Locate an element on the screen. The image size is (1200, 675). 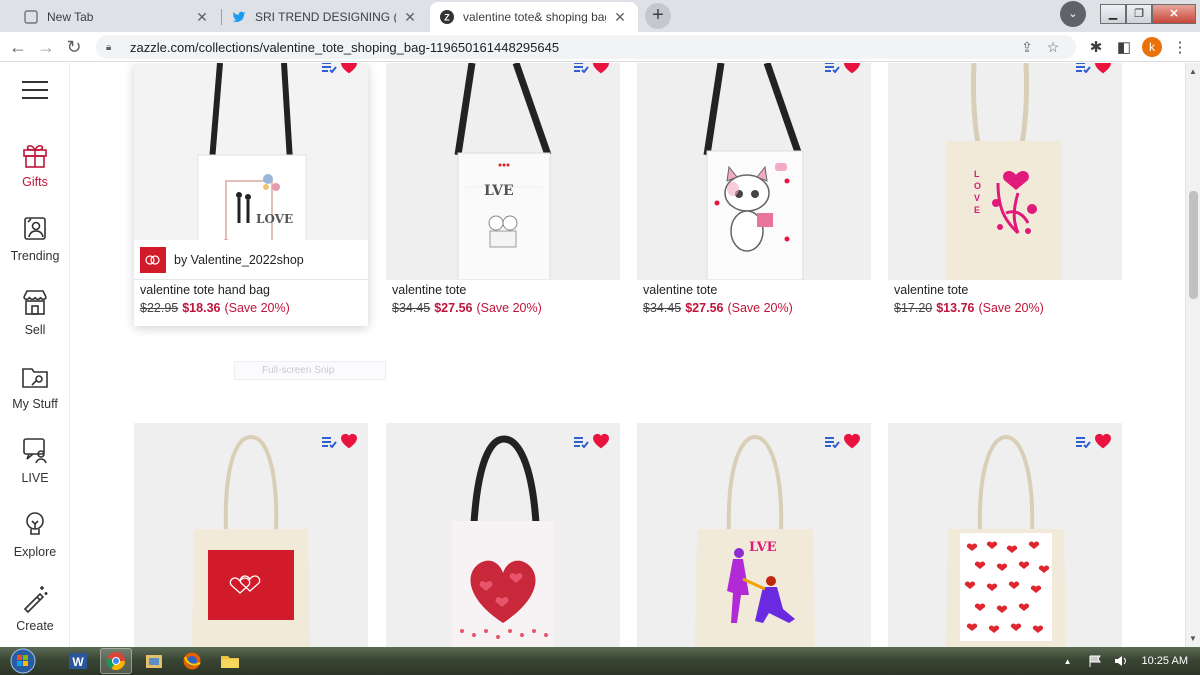
rail-item-my-stuff: My Stuff is located at coordinates (35, 386).